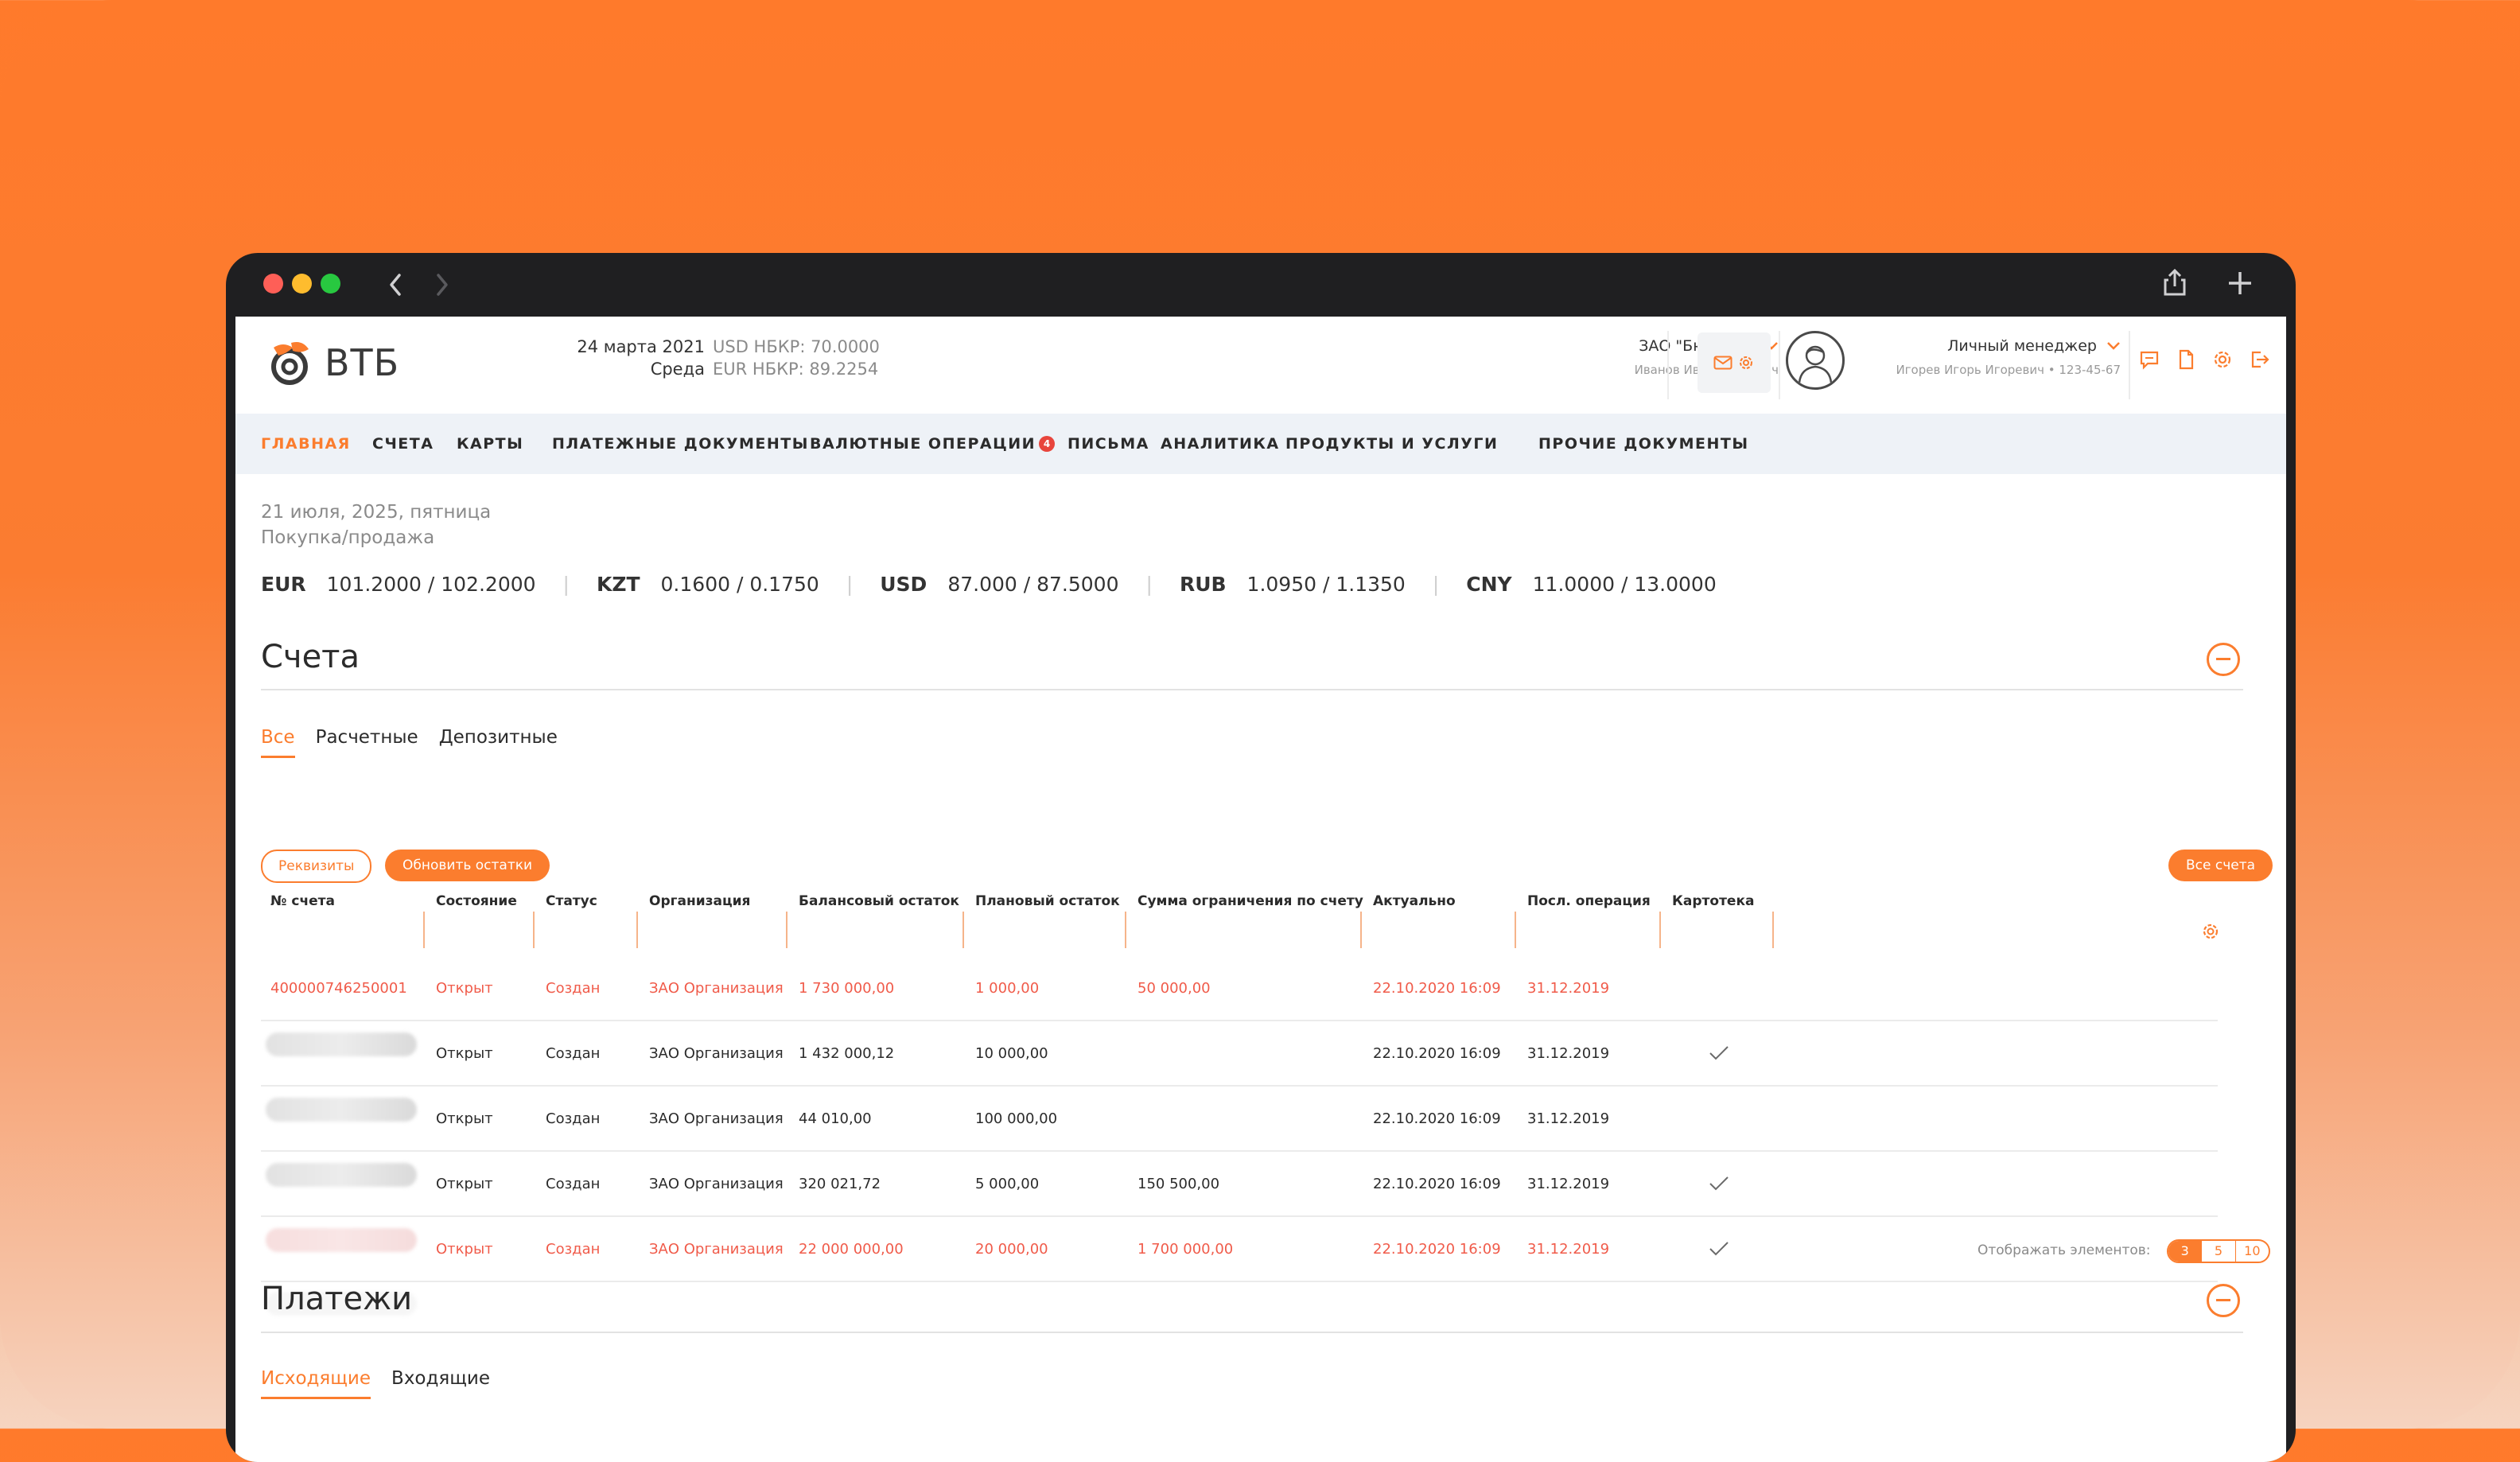  Describe the element at coordinates (716, 1118) in the screenshot. I see `account-org: ЗАО Организация` at that location.